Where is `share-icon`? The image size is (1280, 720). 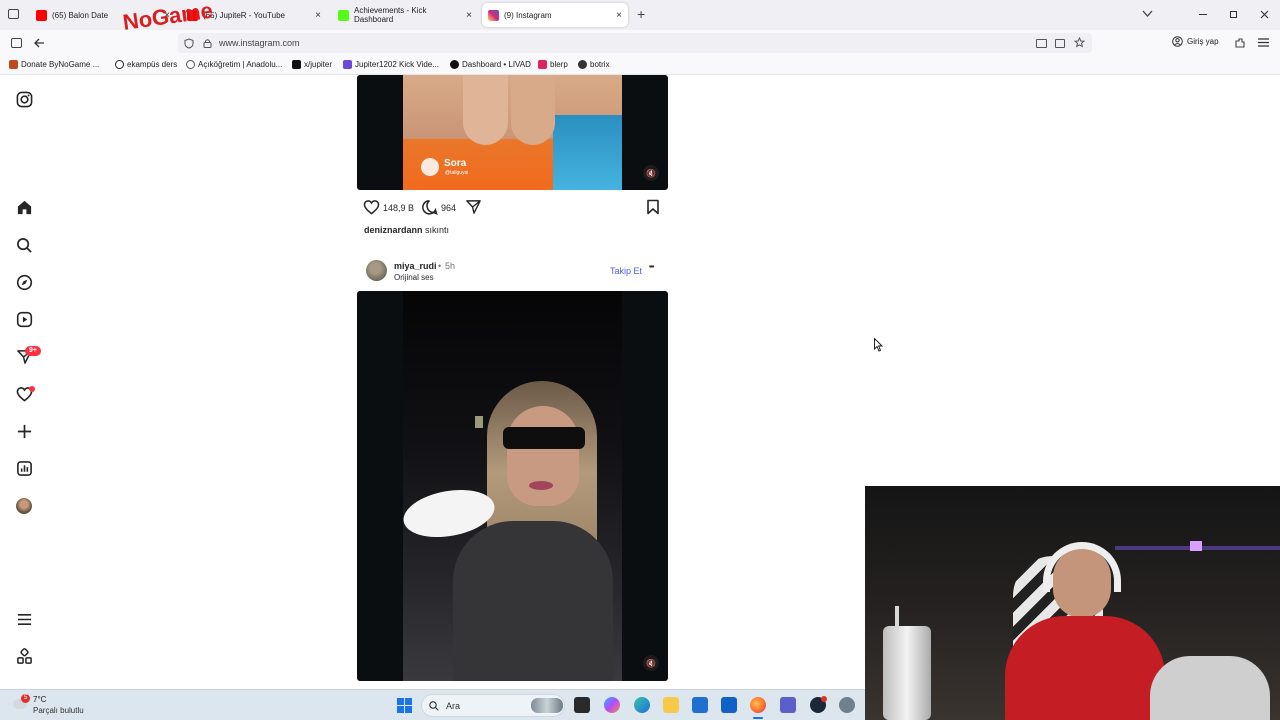 share-icon is located at coordinates (473, 207).